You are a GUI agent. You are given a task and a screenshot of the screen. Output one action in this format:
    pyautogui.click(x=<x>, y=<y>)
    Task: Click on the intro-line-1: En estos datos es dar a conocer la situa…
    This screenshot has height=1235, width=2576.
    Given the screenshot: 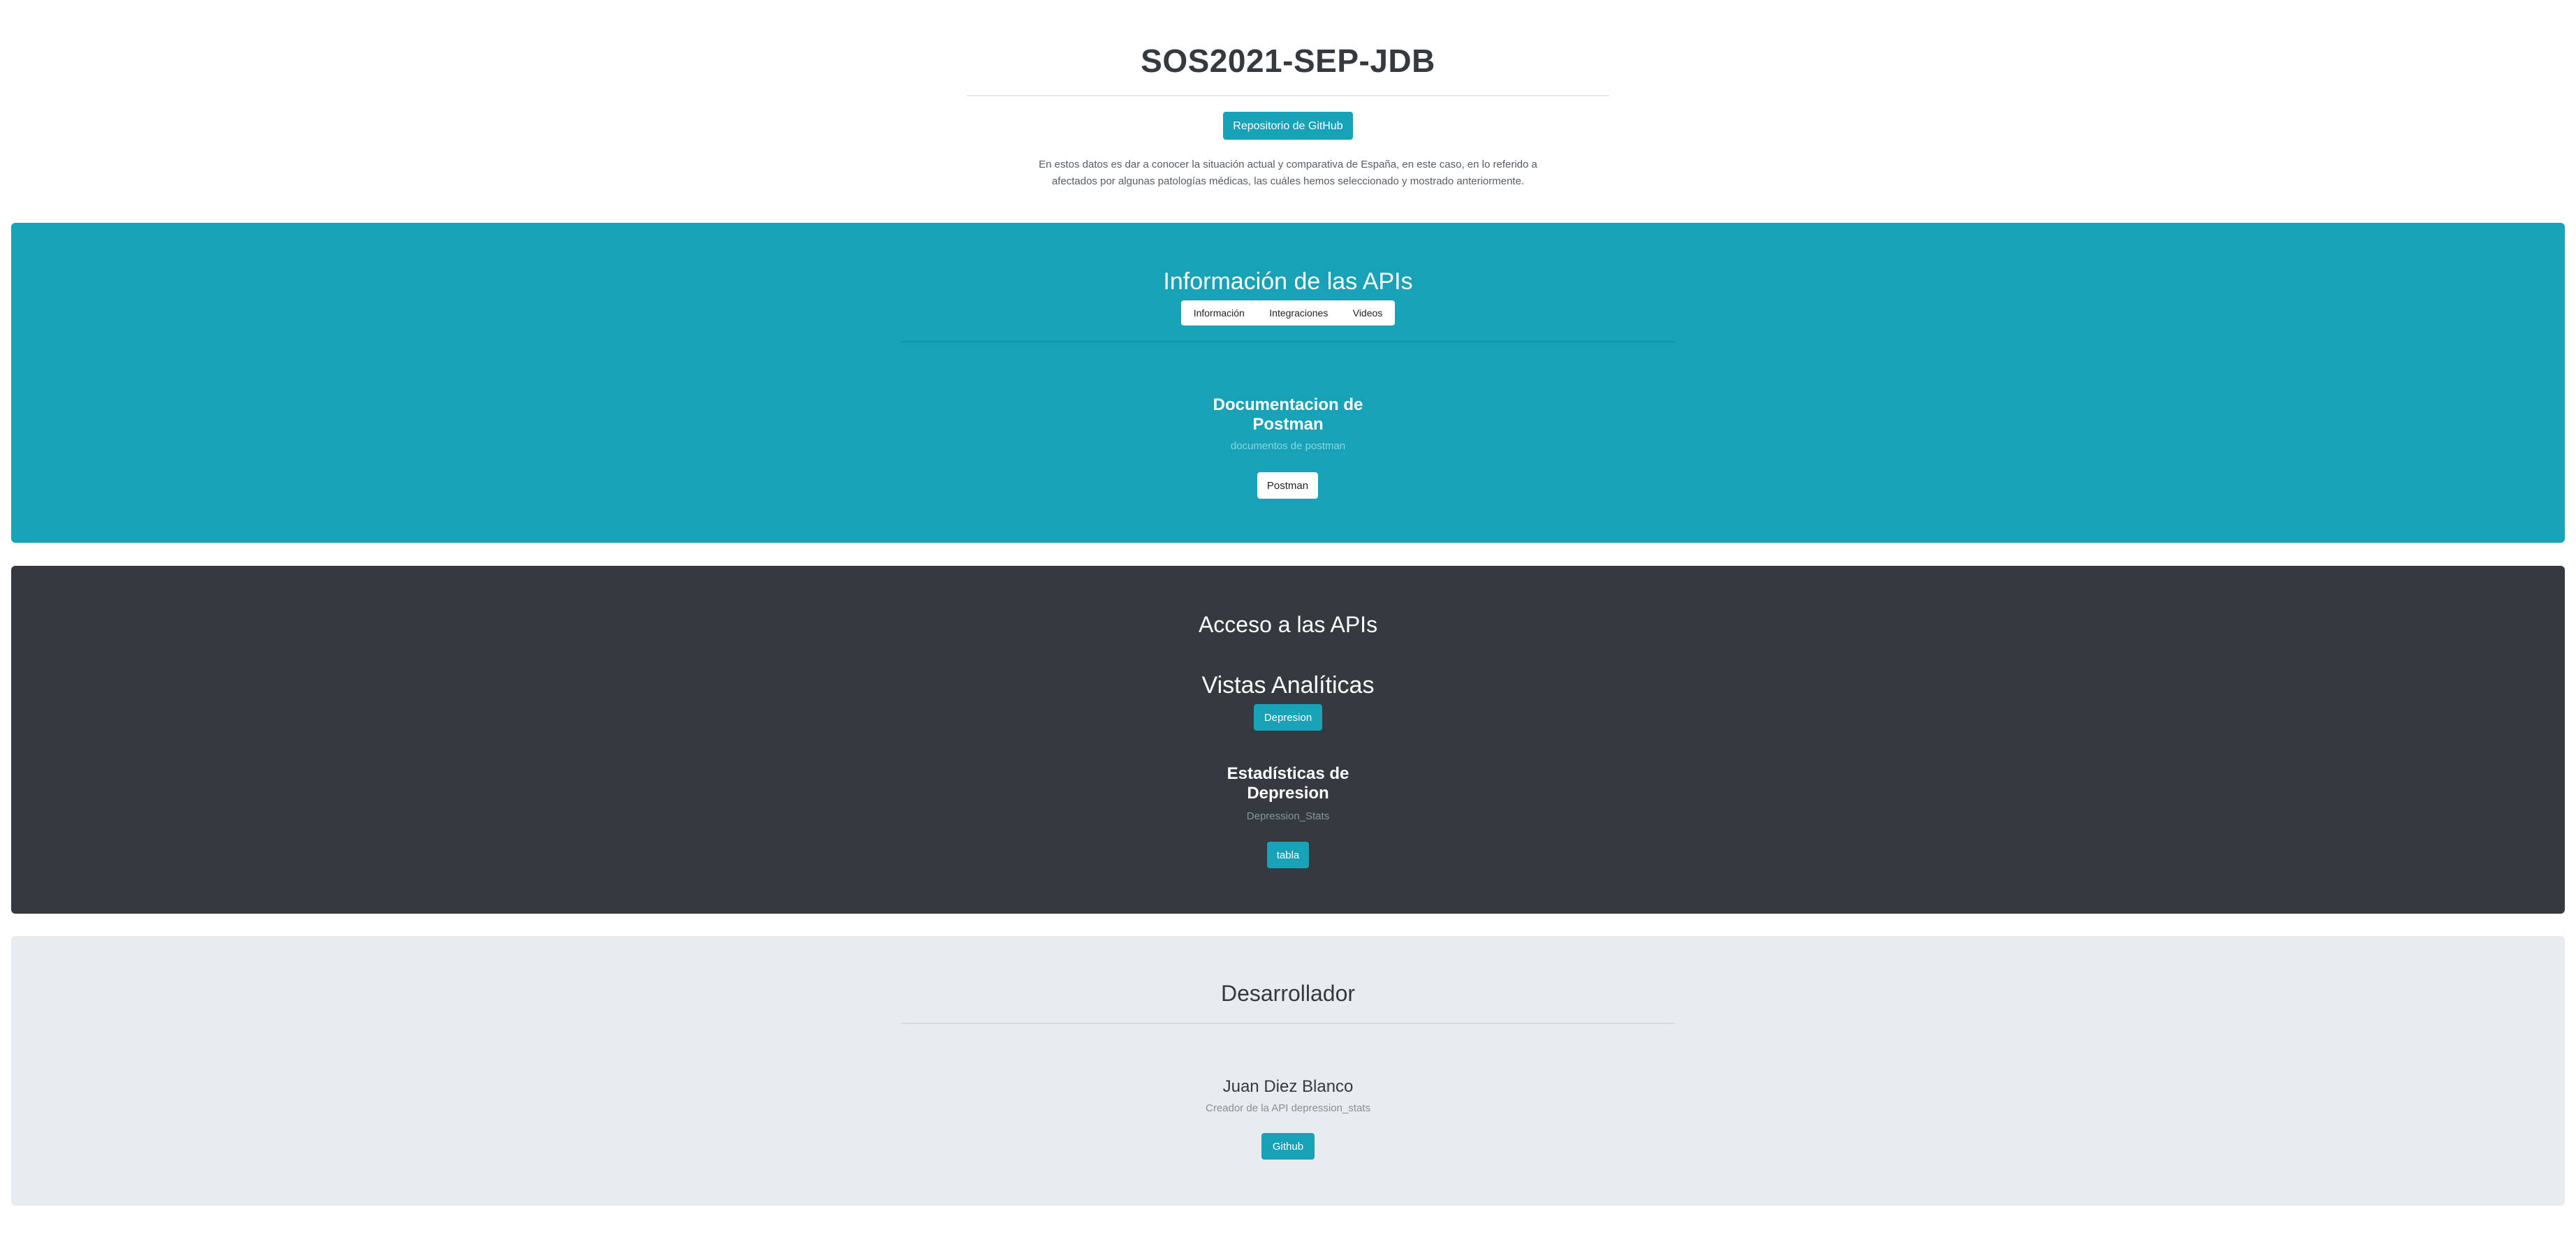 What is the action you would take?
    pyautogui.click(x=1288, y=164)
    